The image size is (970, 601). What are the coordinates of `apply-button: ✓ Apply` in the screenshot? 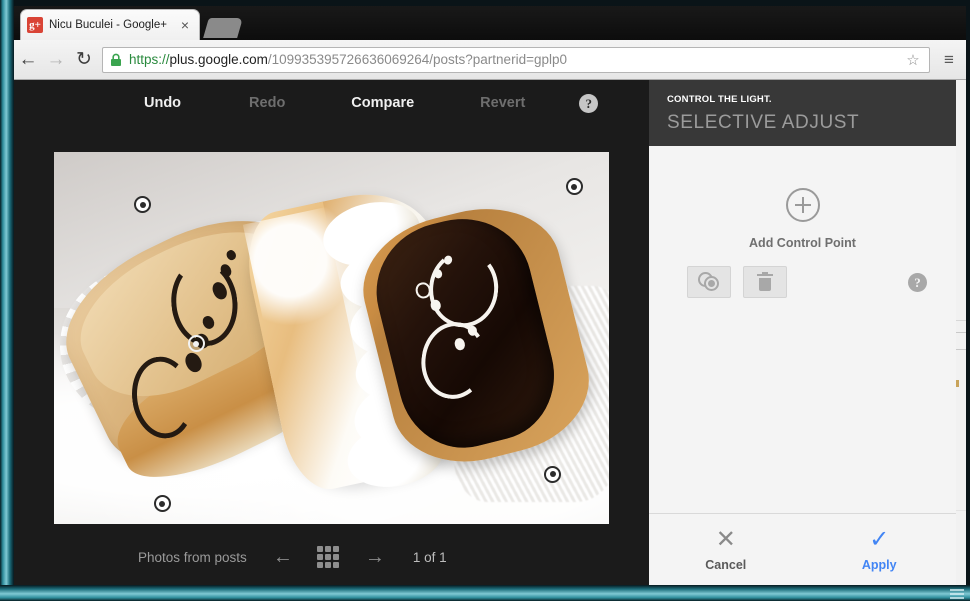 It's located at (880, 549).